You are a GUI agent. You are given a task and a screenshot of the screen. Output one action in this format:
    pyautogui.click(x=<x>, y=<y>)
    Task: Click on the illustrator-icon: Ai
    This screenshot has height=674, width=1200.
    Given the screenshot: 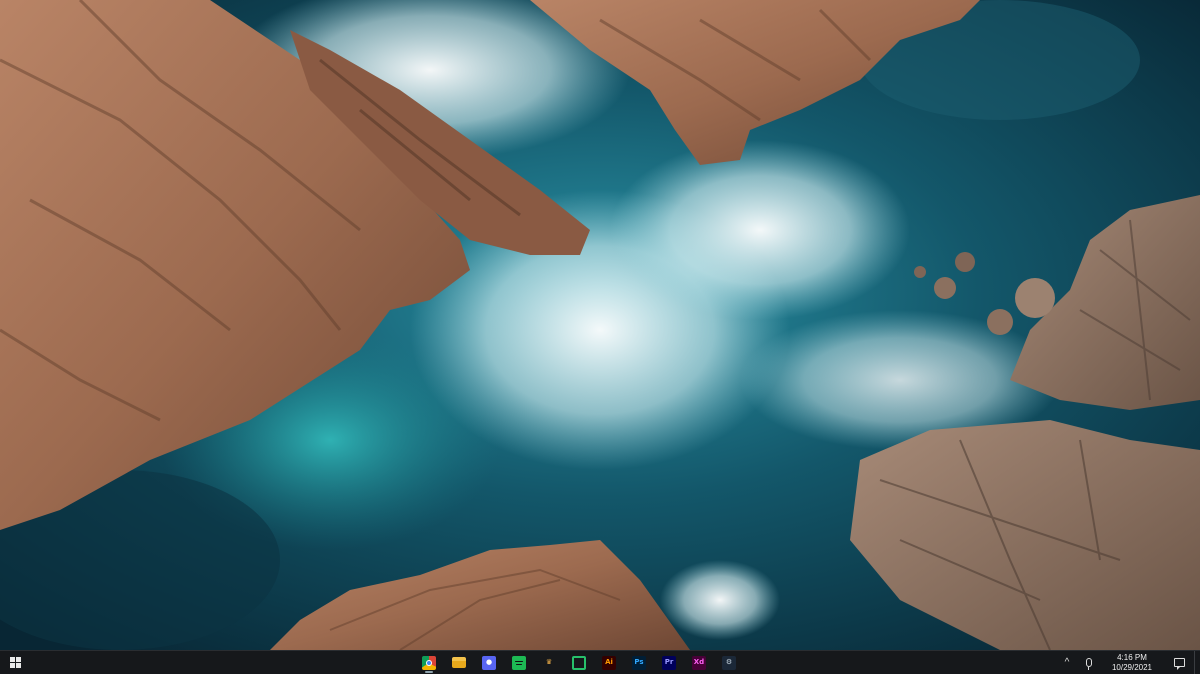 What is the action you would take?
    pyautogui.click(x=609, y=662)
    